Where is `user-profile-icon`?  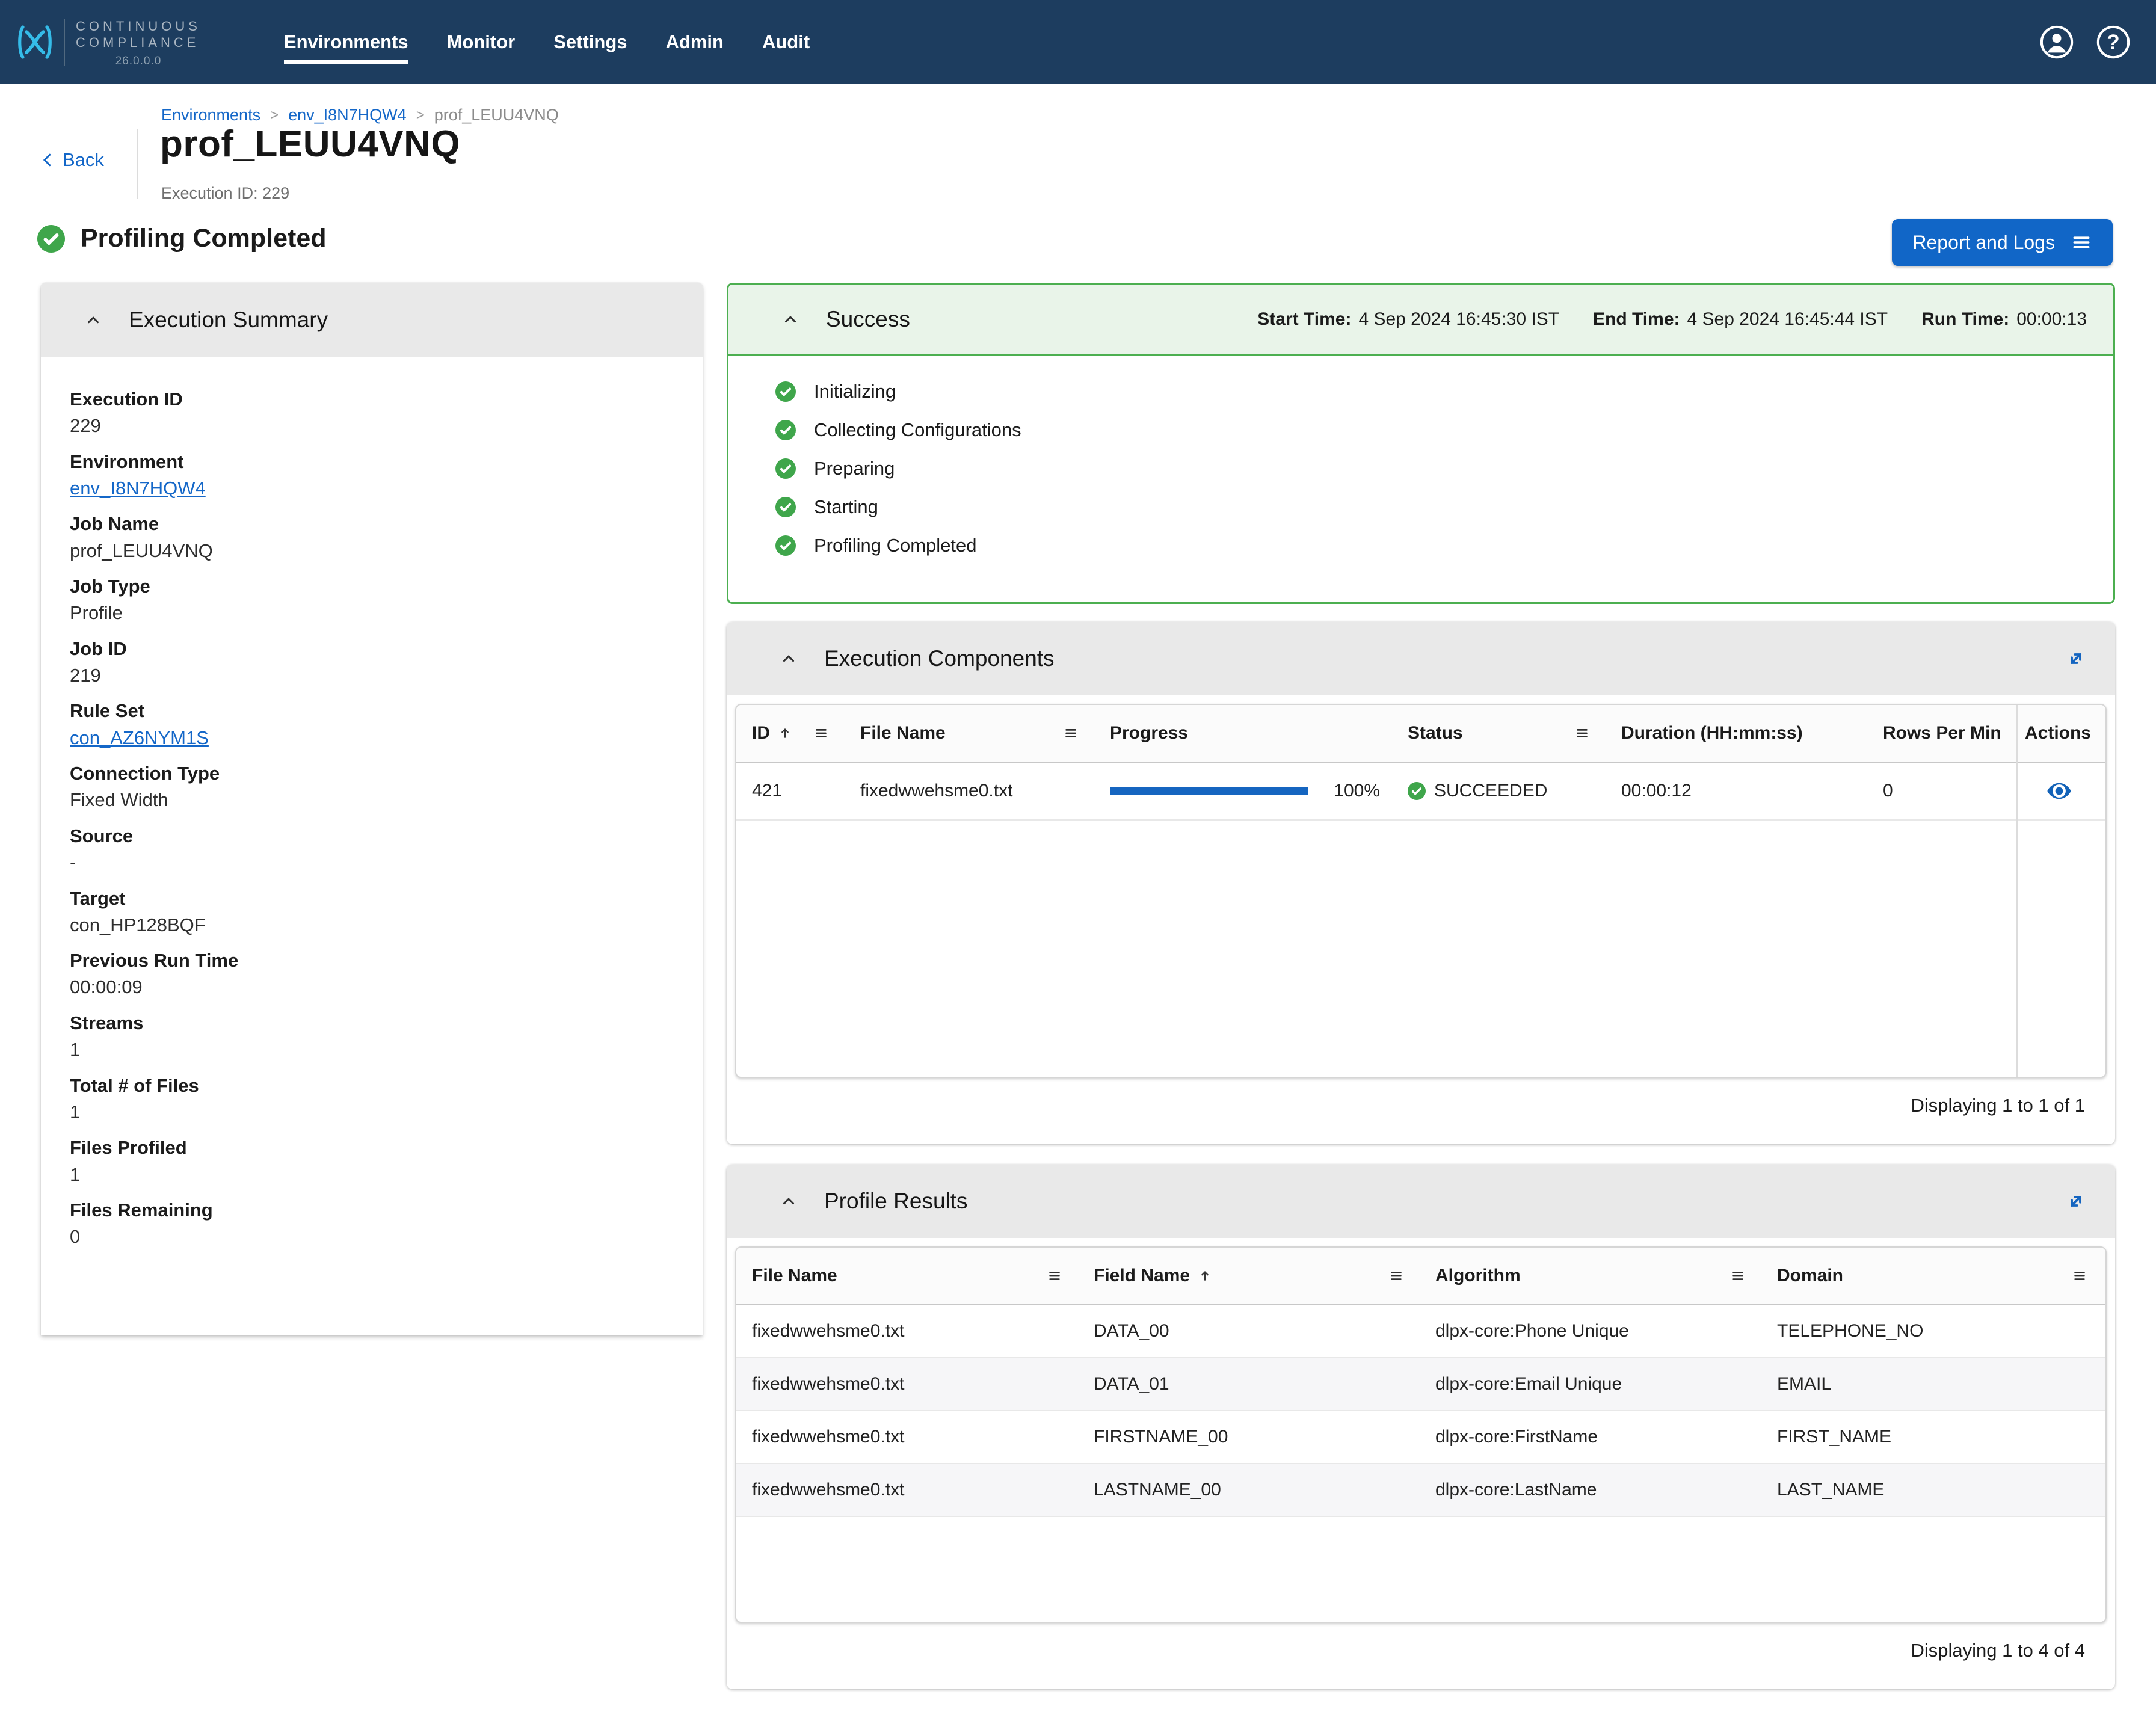 user-profile-icon is located at coordinates (2056, 42).